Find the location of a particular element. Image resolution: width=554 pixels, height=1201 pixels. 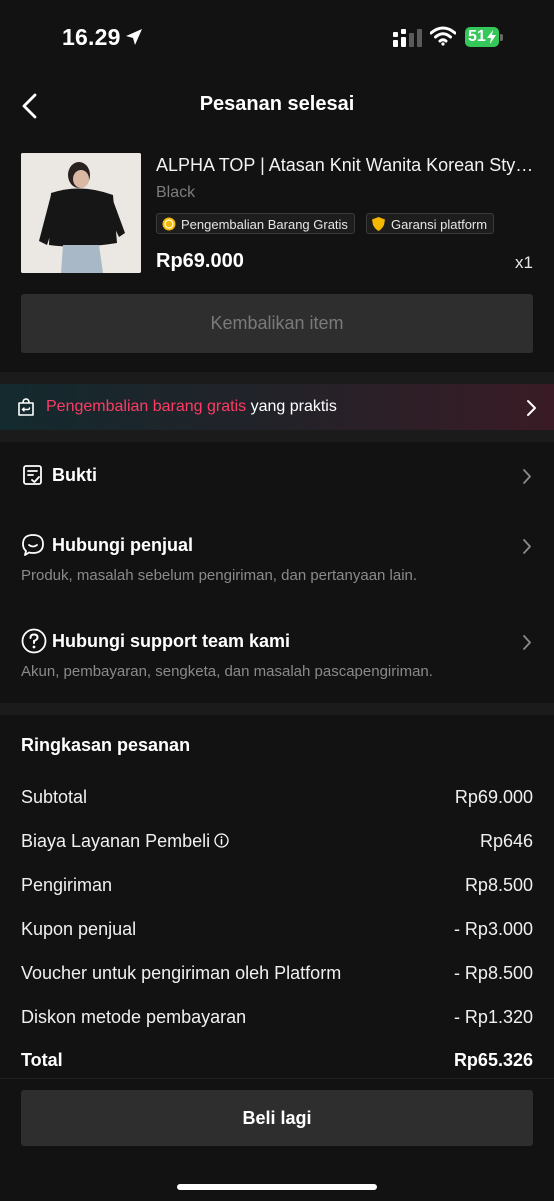

menu-item-label: Bukti is located at coordinates (74, 475).